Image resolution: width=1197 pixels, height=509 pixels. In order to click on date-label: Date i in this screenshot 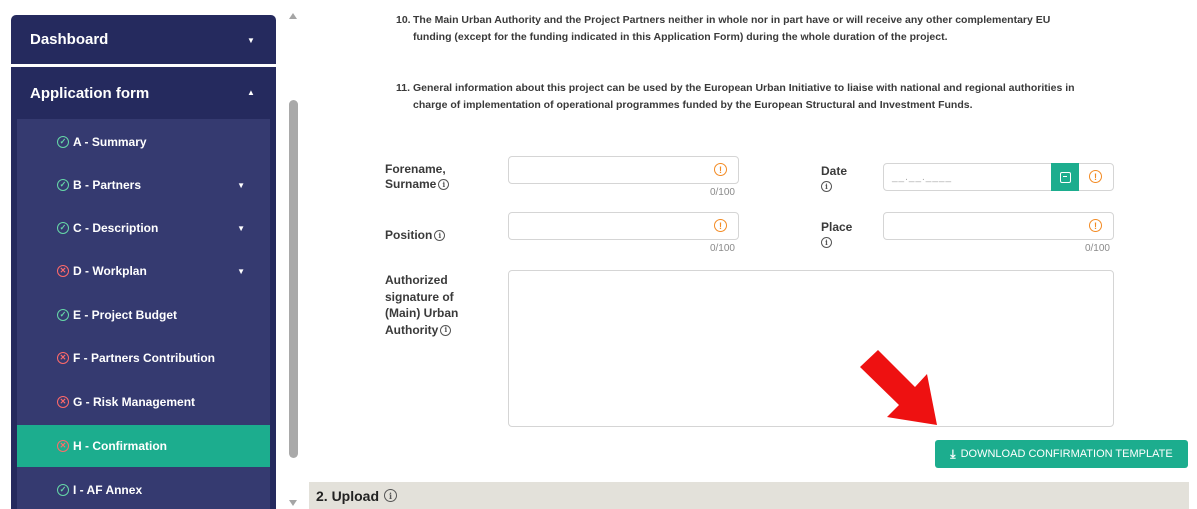, I will do `click(834, 179)`.